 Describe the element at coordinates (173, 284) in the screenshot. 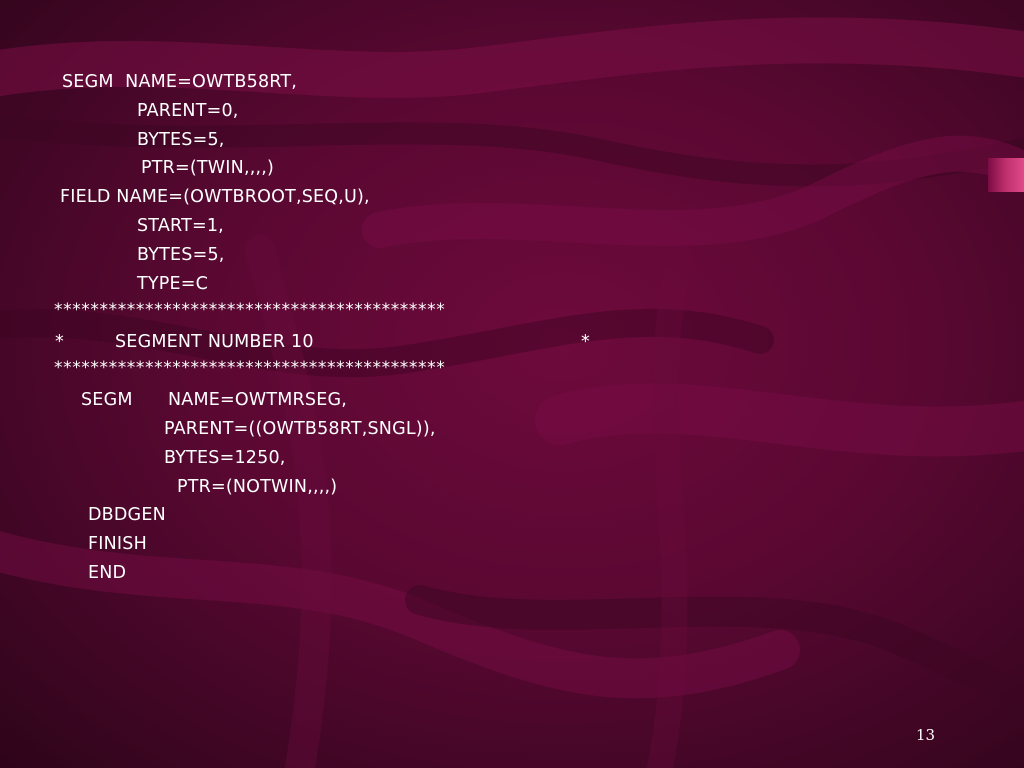

I see `code-line: TYPE=C` at that location.